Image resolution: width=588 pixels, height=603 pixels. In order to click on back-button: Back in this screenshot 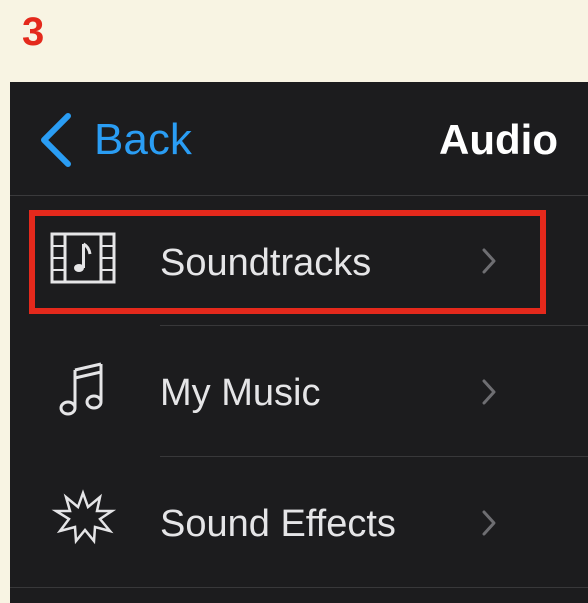, I will do `click(115, 140)`.